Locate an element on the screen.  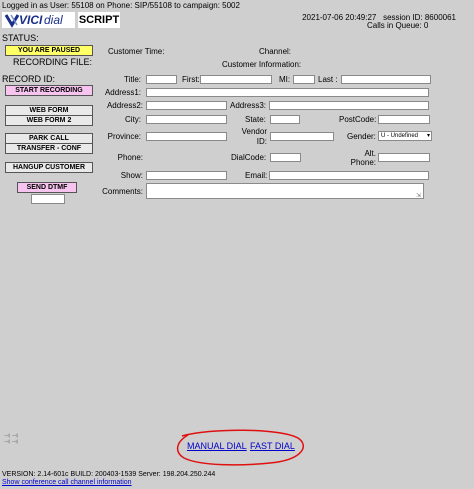
gender-value: U - Undefined is located at coordinates (400, 136).